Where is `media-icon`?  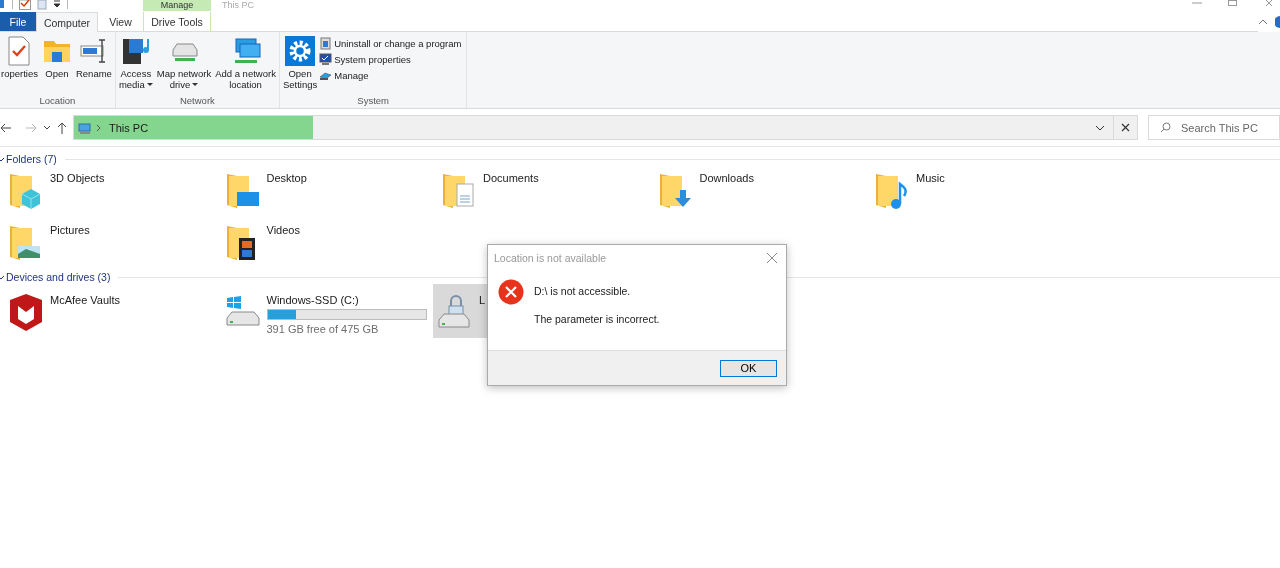 media-icon is located at coordinates (135, 51).